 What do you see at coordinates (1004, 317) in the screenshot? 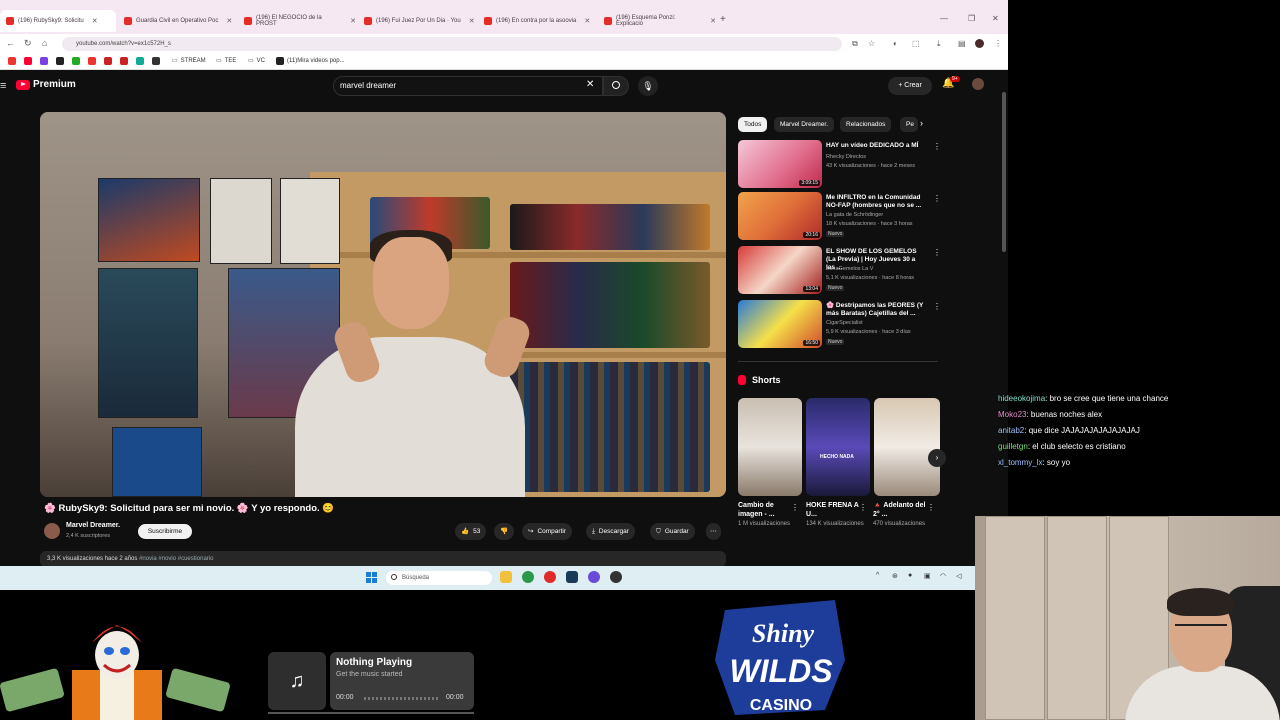
I see `page-scrollbar` at bounding box center [1004, 317].